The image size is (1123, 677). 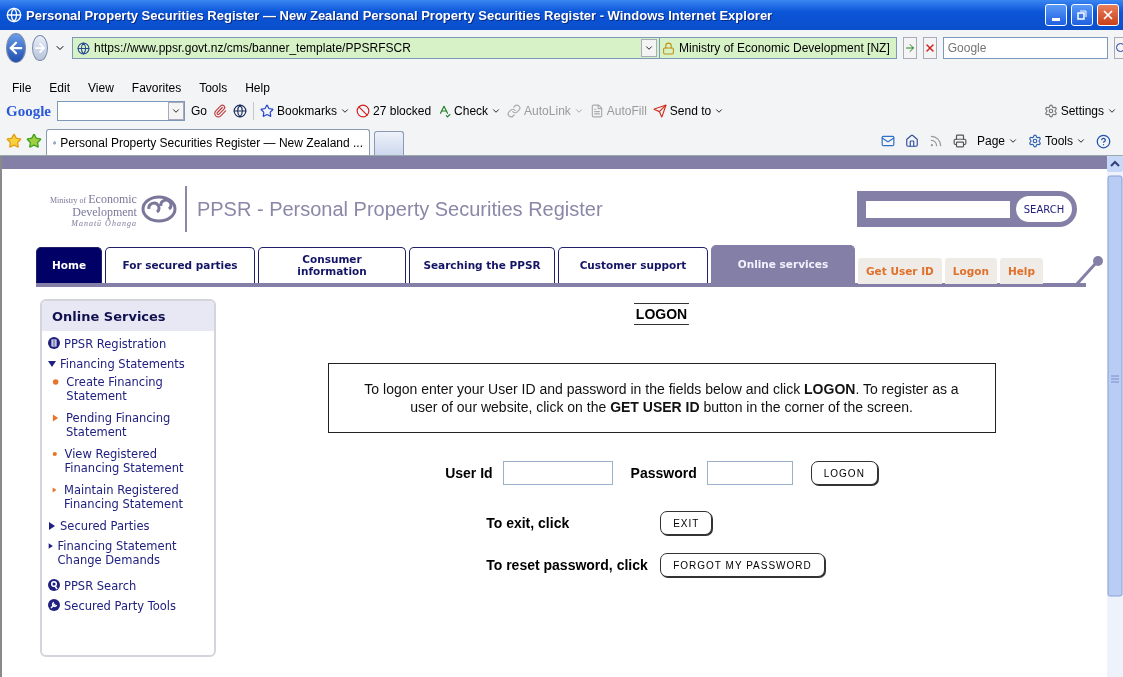 What do you see at coordinates (659, 111) in the screenshot?
I see `send-icon` at bounding box center [659, 111].